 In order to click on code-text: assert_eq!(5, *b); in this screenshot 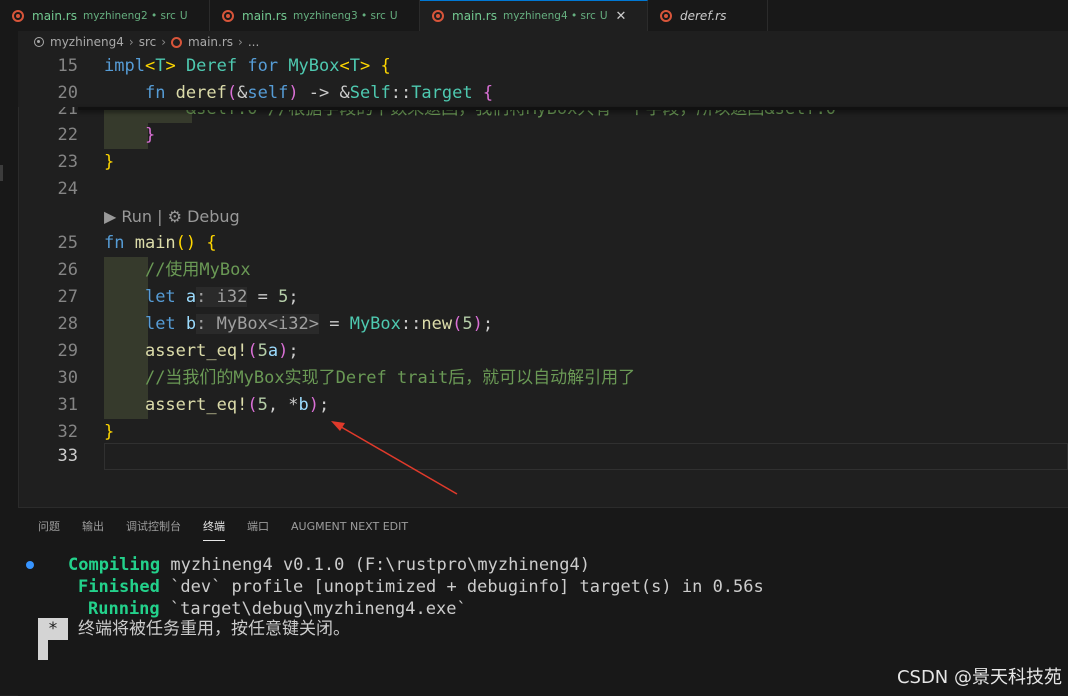, I will do `click(216, 405)`.